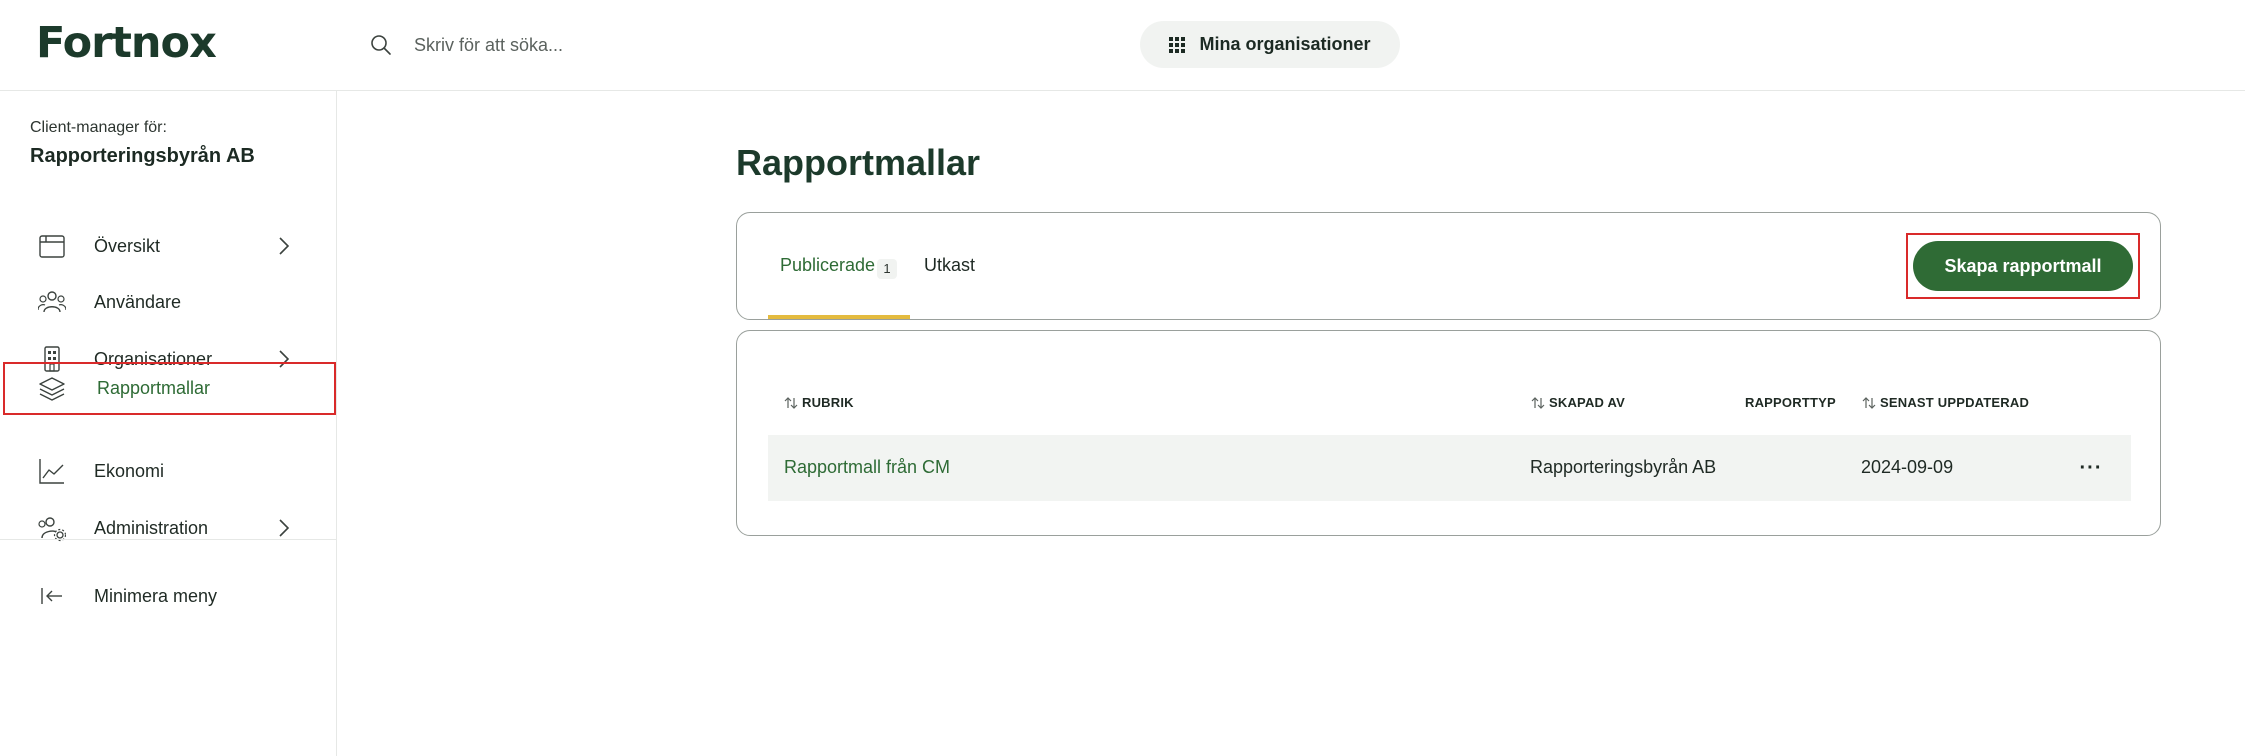 The image size is (2245, 756). What do you see at coordinates (2091, 468) in the screenshot?
I see `more-options-button: ···` at bounding box center [2091, 468].